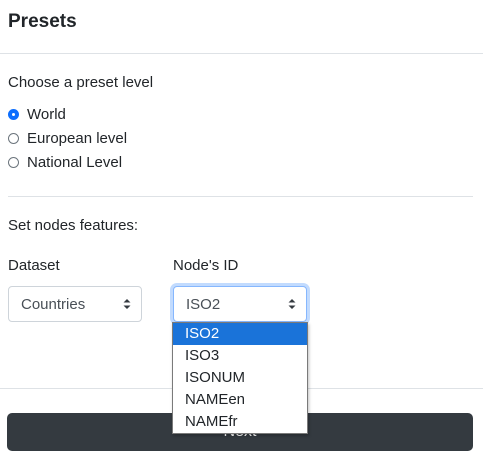 This screenshot has width=483, height=457. What do you see at coordinates (240, 304) in the screenshot?
I see `node-id-select: ISO2` at bounding box center [240, 304].